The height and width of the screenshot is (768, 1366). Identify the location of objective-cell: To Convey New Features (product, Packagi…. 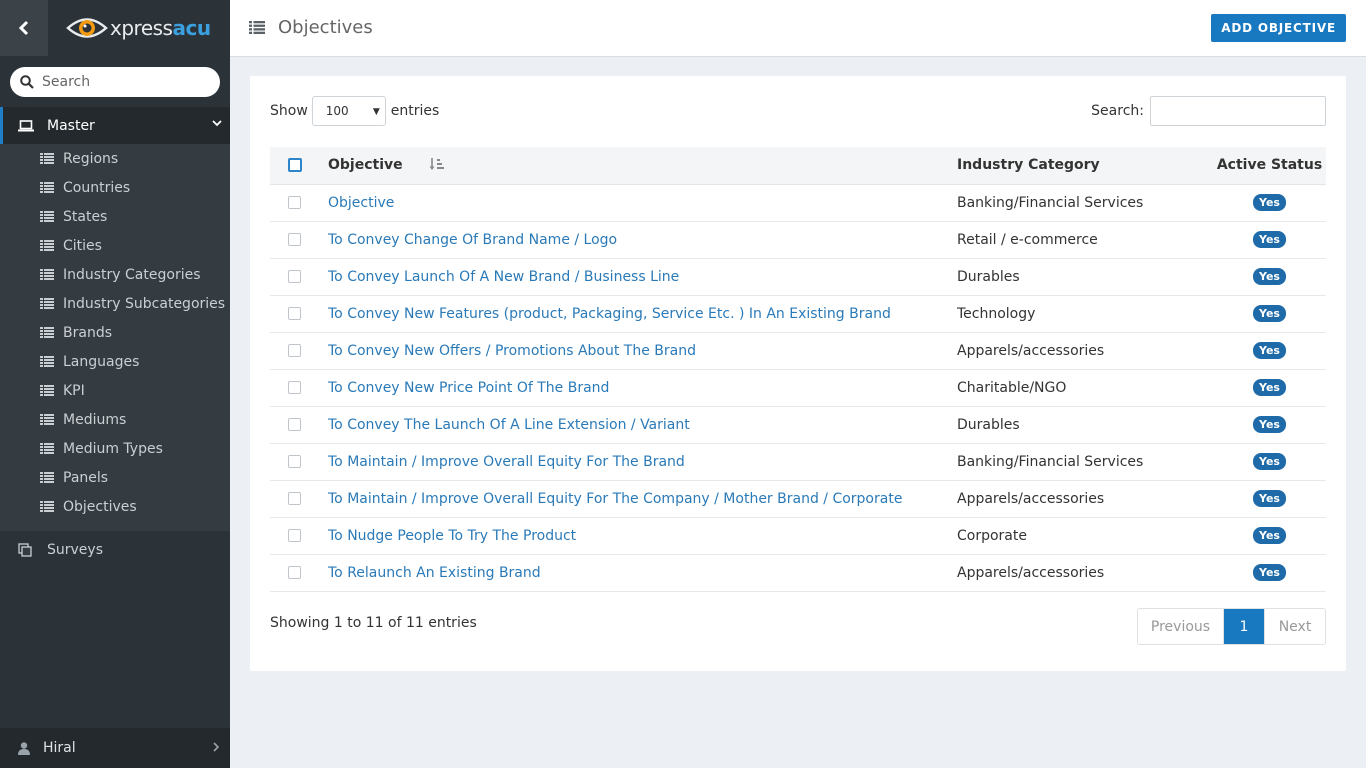
(642, 313).